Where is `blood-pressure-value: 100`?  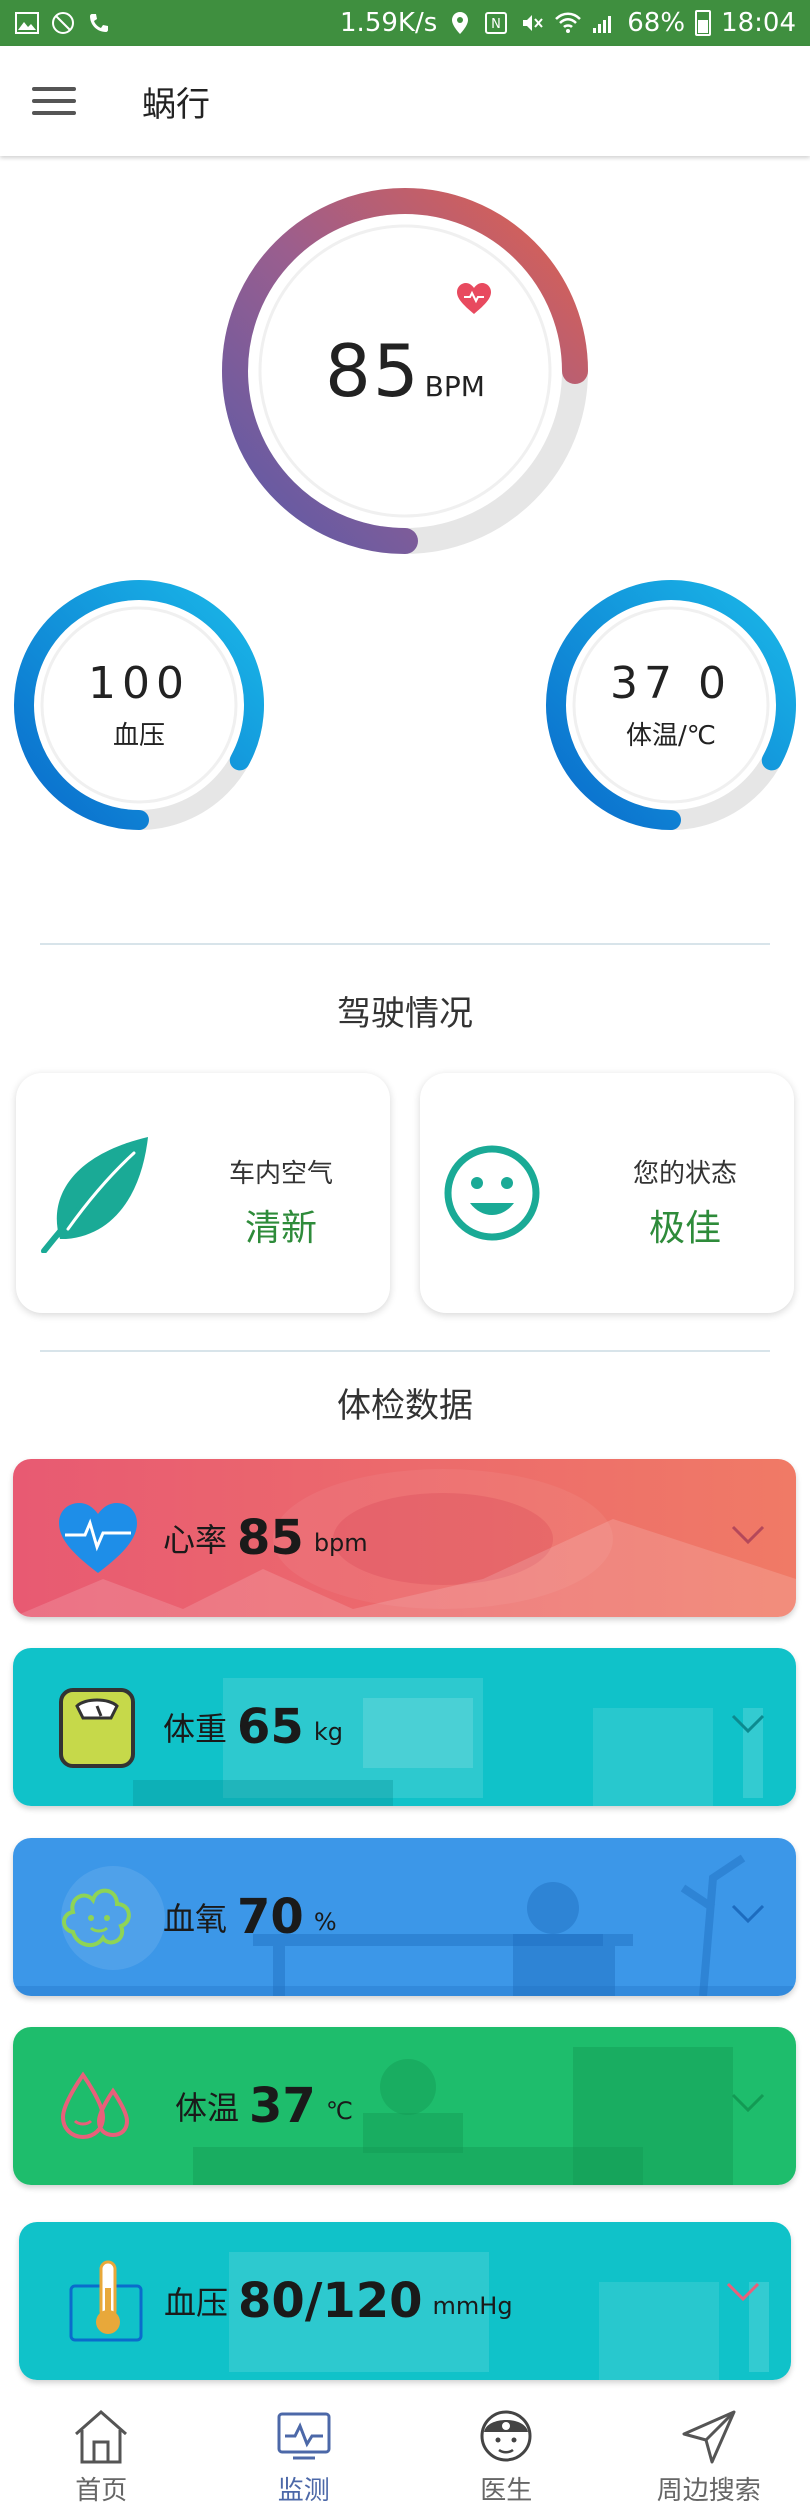
blood-pressure-value: 100 is located at coordinates (139, 683).